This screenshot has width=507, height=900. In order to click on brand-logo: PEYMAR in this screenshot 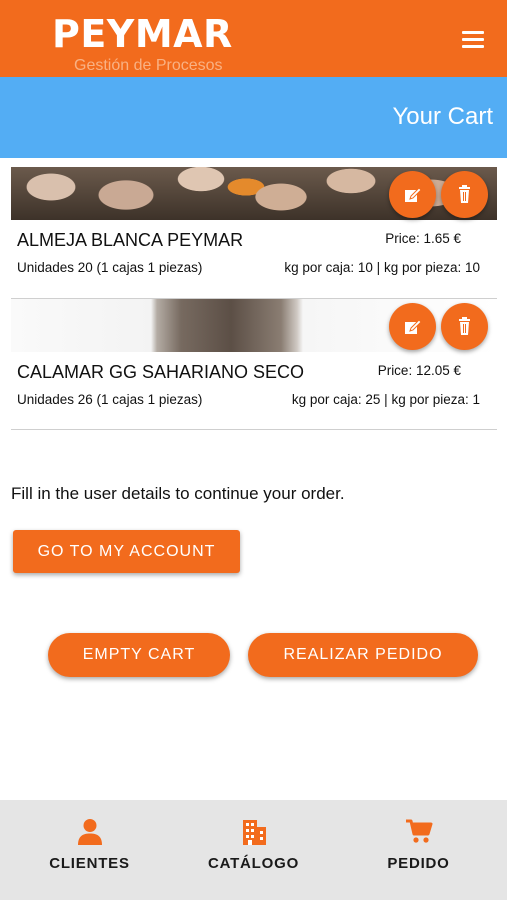, I will do `click(142, 34)`.